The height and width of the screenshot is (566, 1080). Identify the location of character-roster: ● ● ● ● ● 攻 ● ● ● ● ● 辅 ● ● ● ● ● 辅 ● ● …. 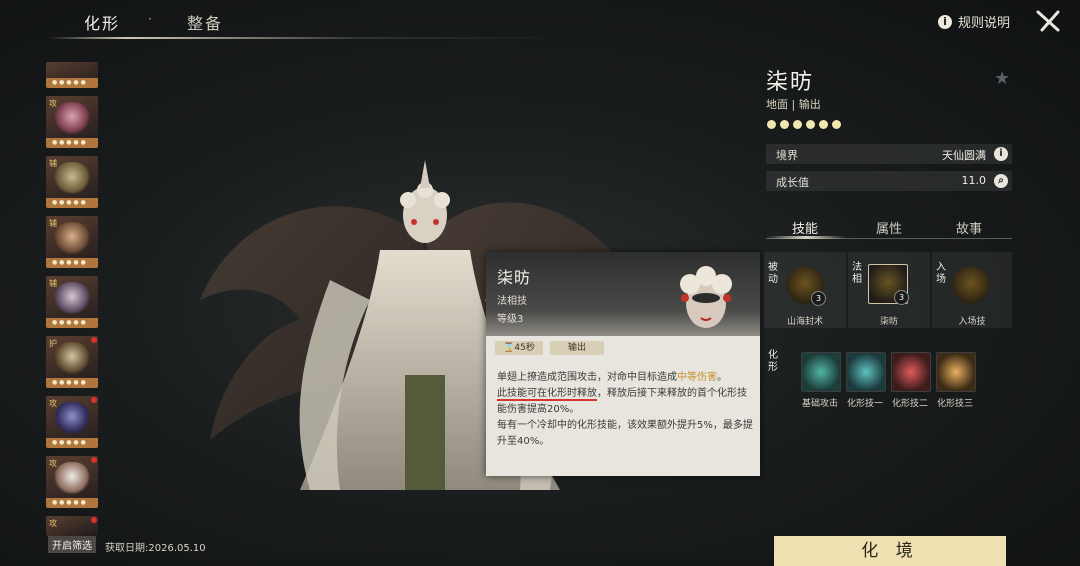
(74, 303).